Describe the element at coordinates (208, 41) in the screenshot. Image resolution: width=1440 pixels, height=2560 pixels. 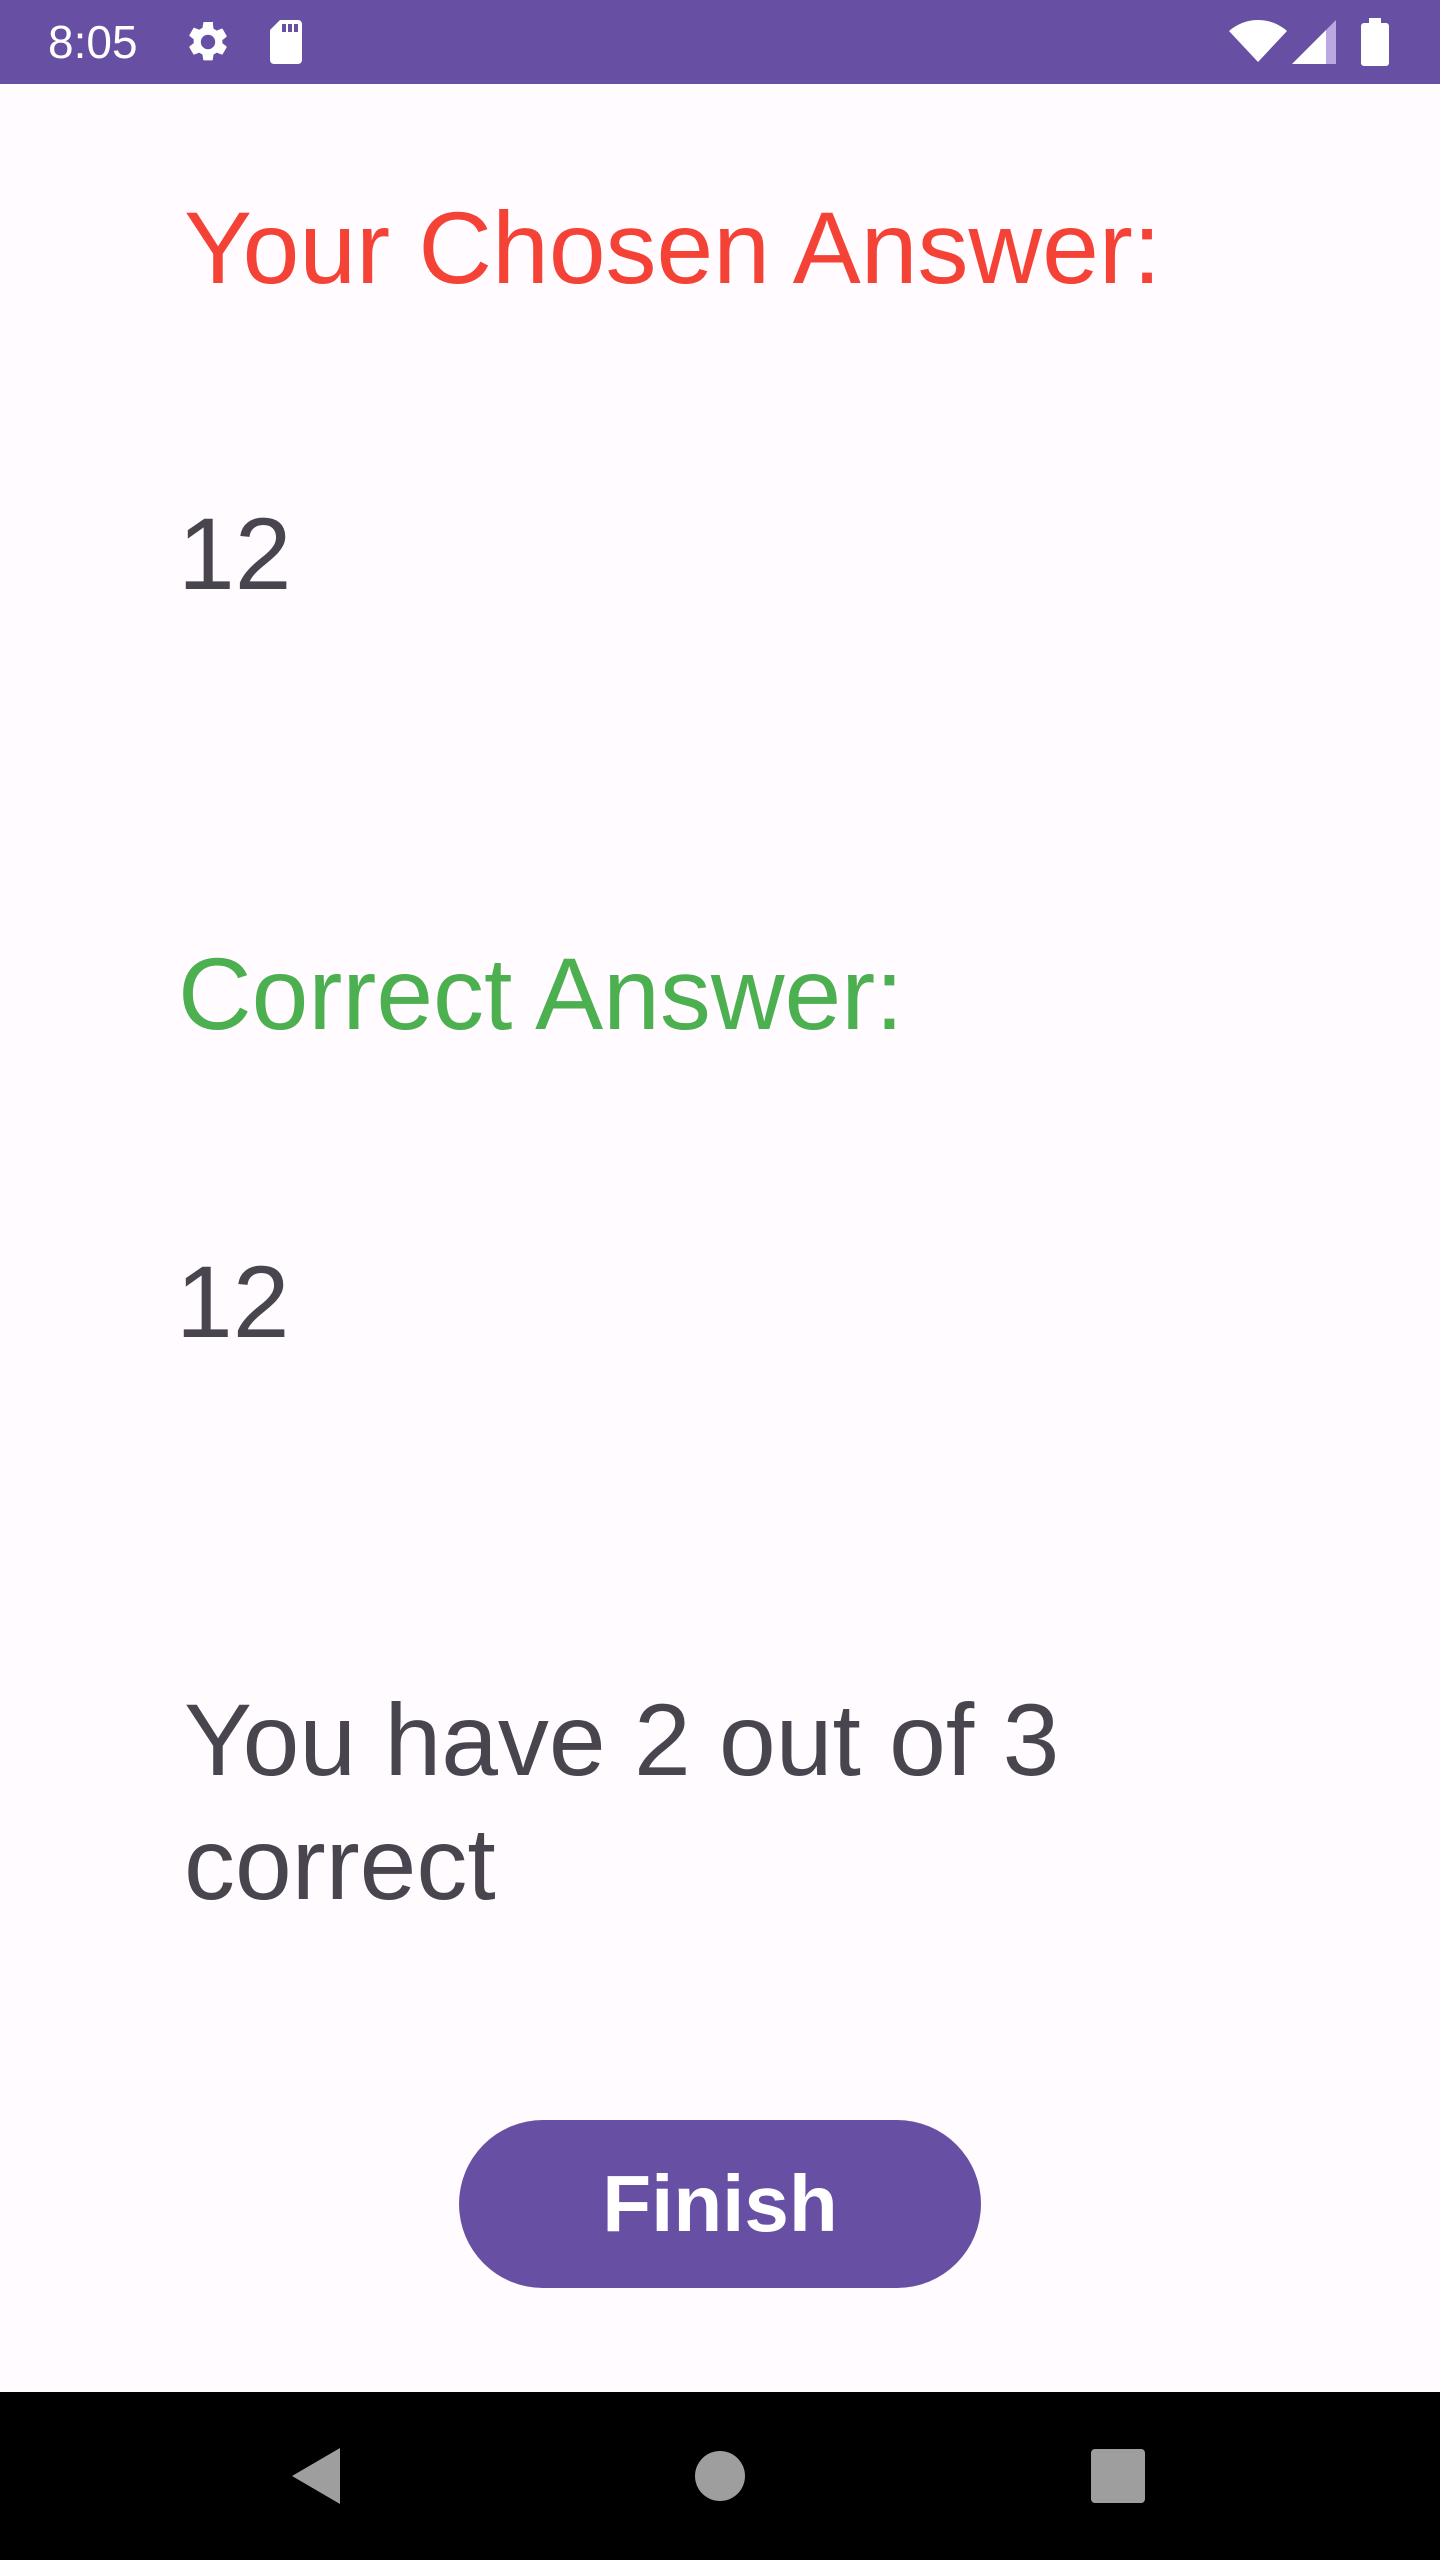
I see `gear-icon` at that location.